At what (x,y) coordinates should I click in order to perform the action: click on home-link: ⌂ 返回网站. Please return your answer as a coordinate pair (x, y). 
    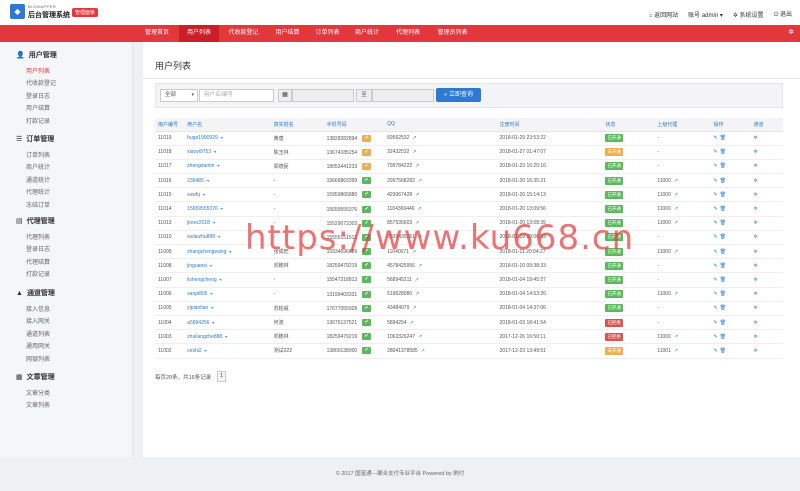
    Looking at the image, I should click on (663, 14).